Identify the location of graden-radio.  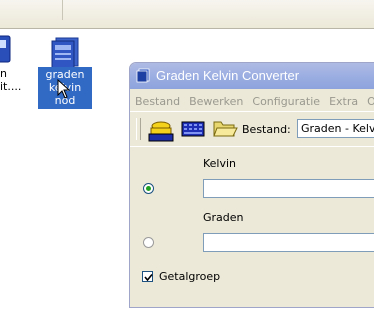
(148, 242).